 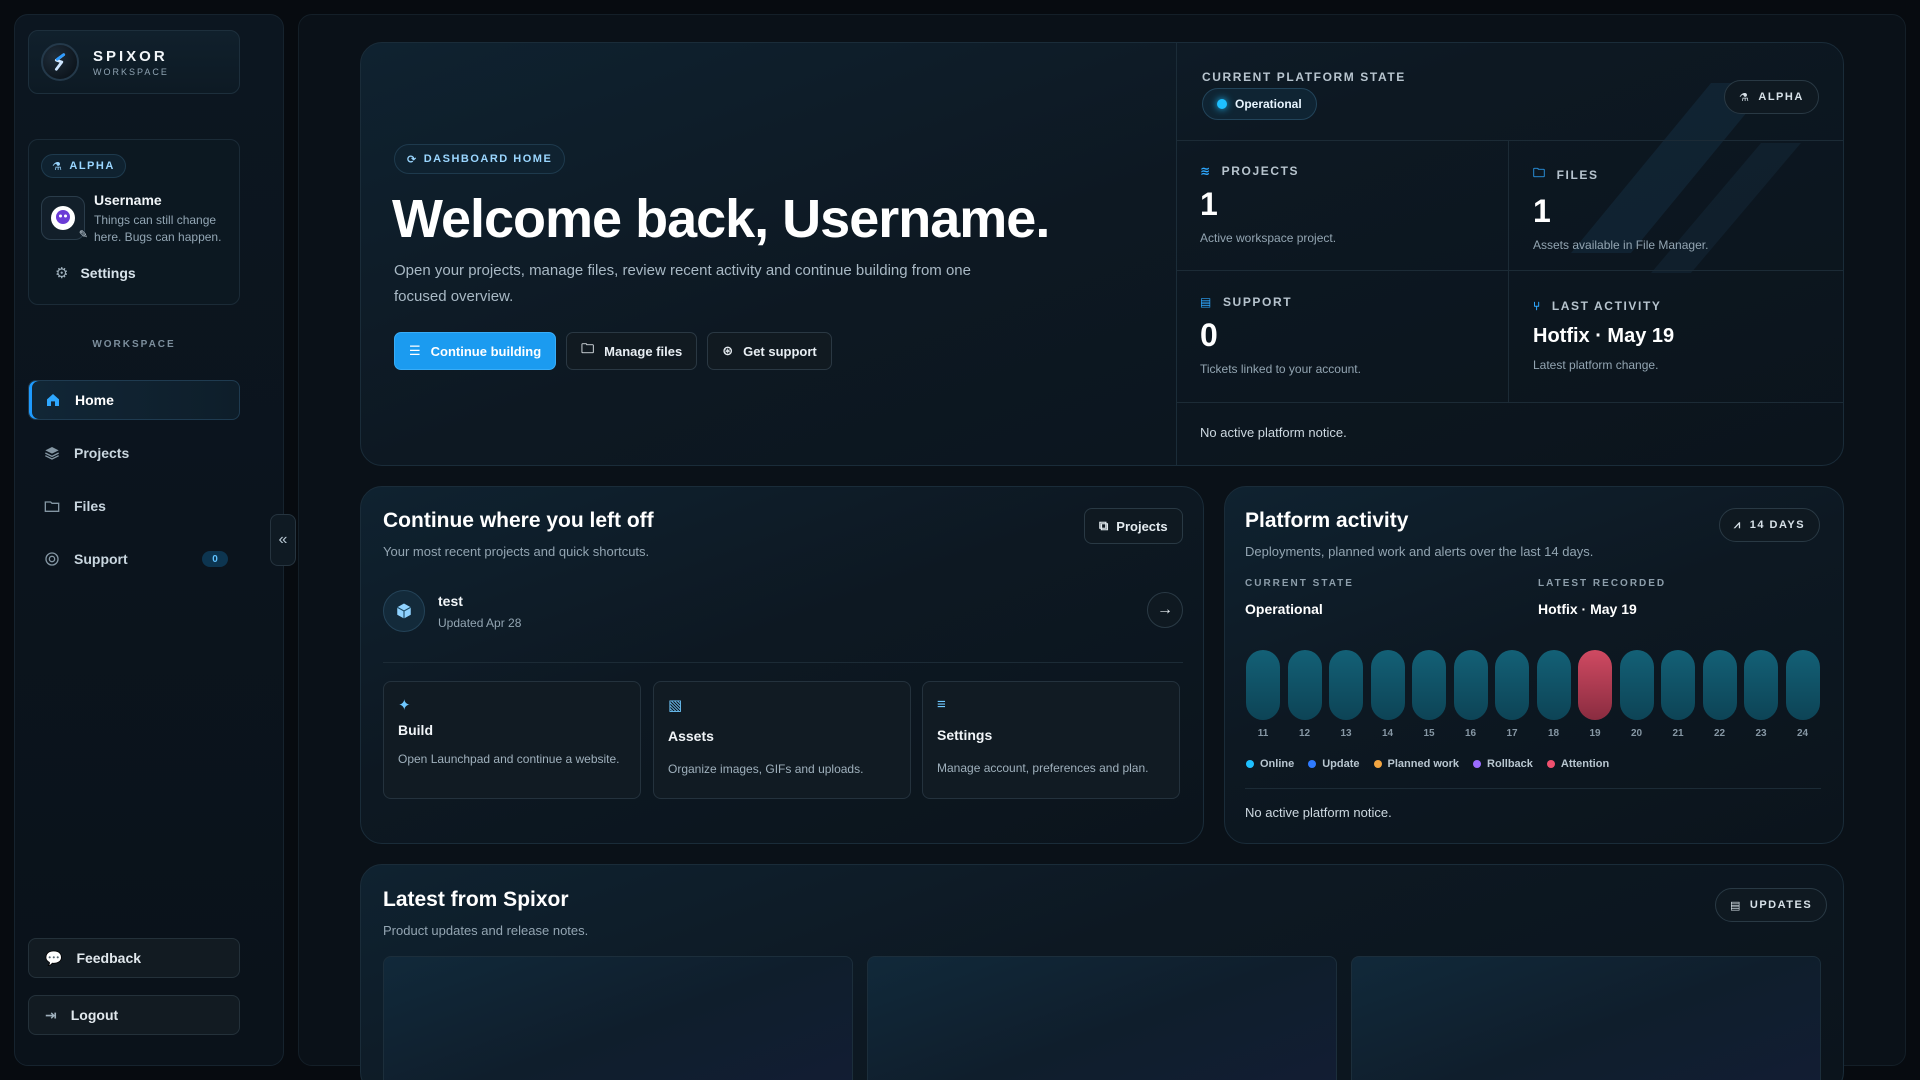 I want to click on layers-icon: ≋, so click(x=1206, y=171).